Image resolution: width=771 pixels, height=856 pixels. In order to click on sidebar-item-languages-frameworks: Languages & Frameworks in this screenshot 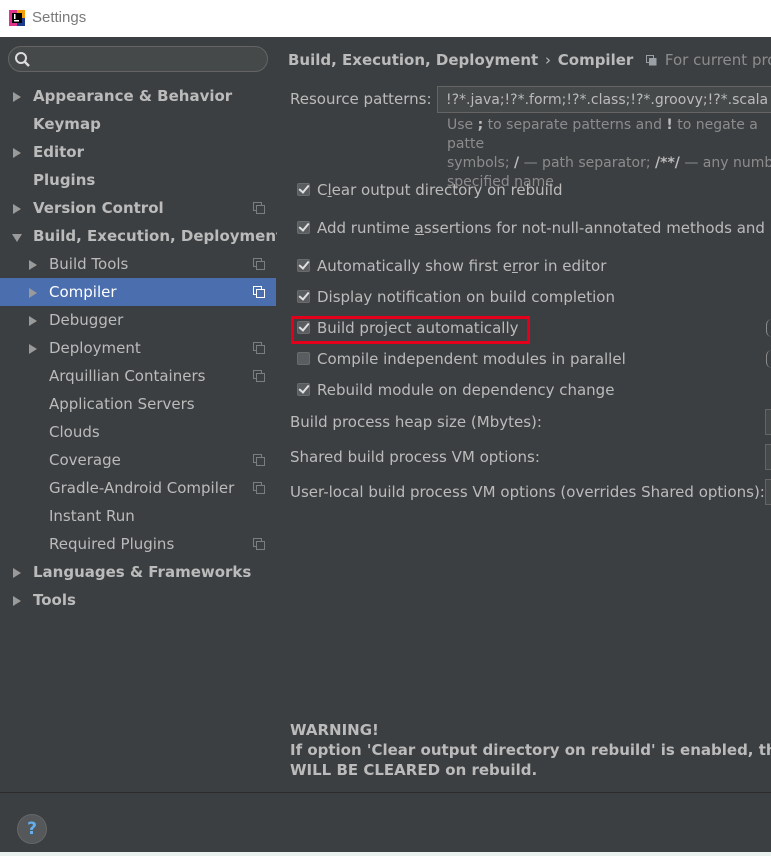, I will do `click(138, 572)`.